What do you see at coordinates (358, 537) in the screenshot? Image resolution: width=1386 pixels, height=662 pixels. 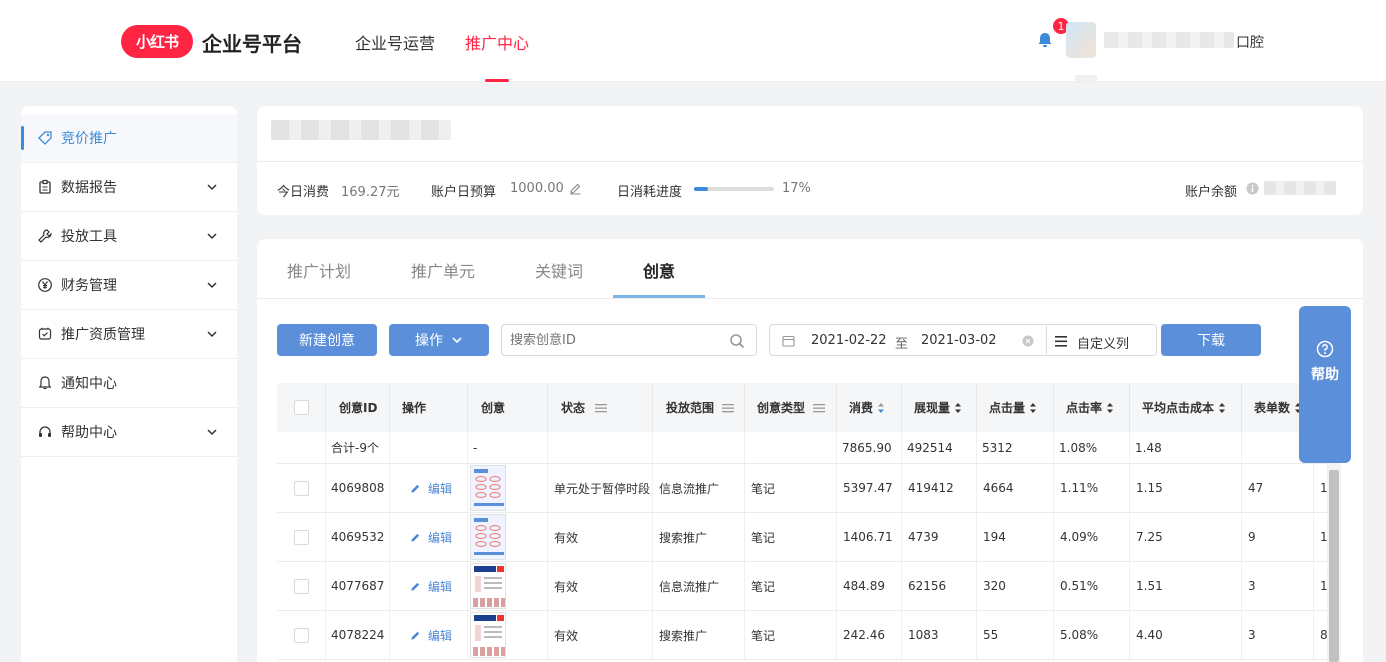 I see `td-creative-id: 4069532` at bounding box center [358, 537].